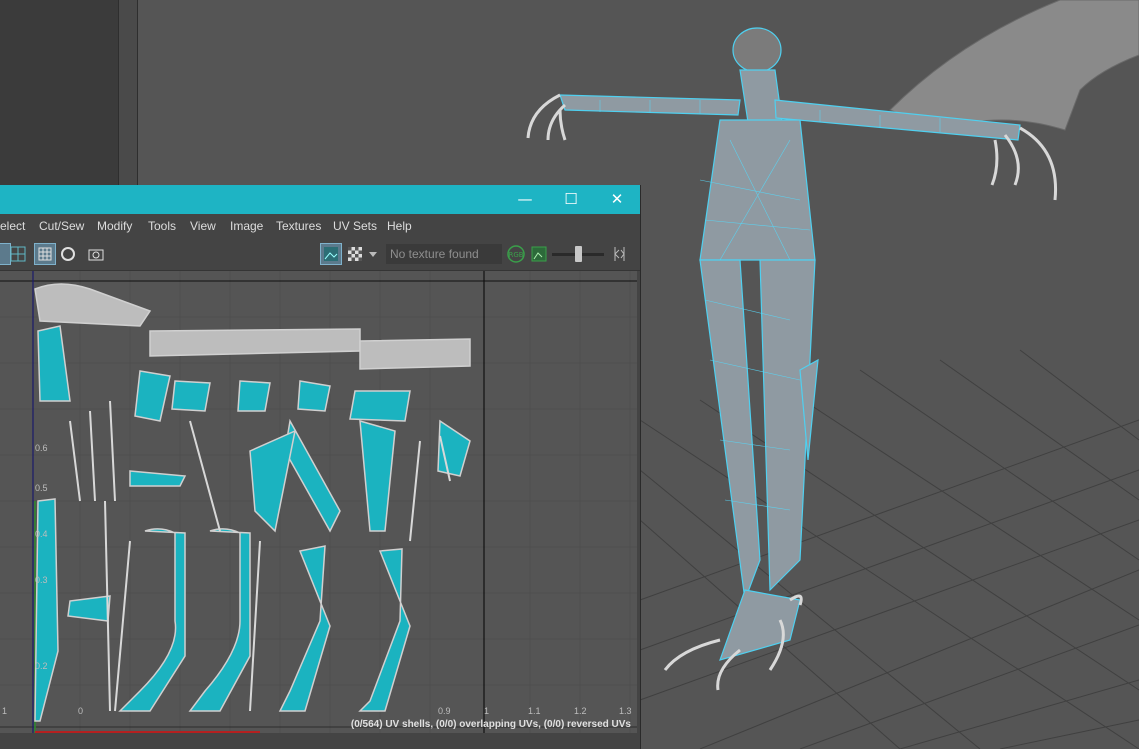 The height and width of the screenshot is (749, 1139). I want to click on dropdown-icon, so click(373, 254).